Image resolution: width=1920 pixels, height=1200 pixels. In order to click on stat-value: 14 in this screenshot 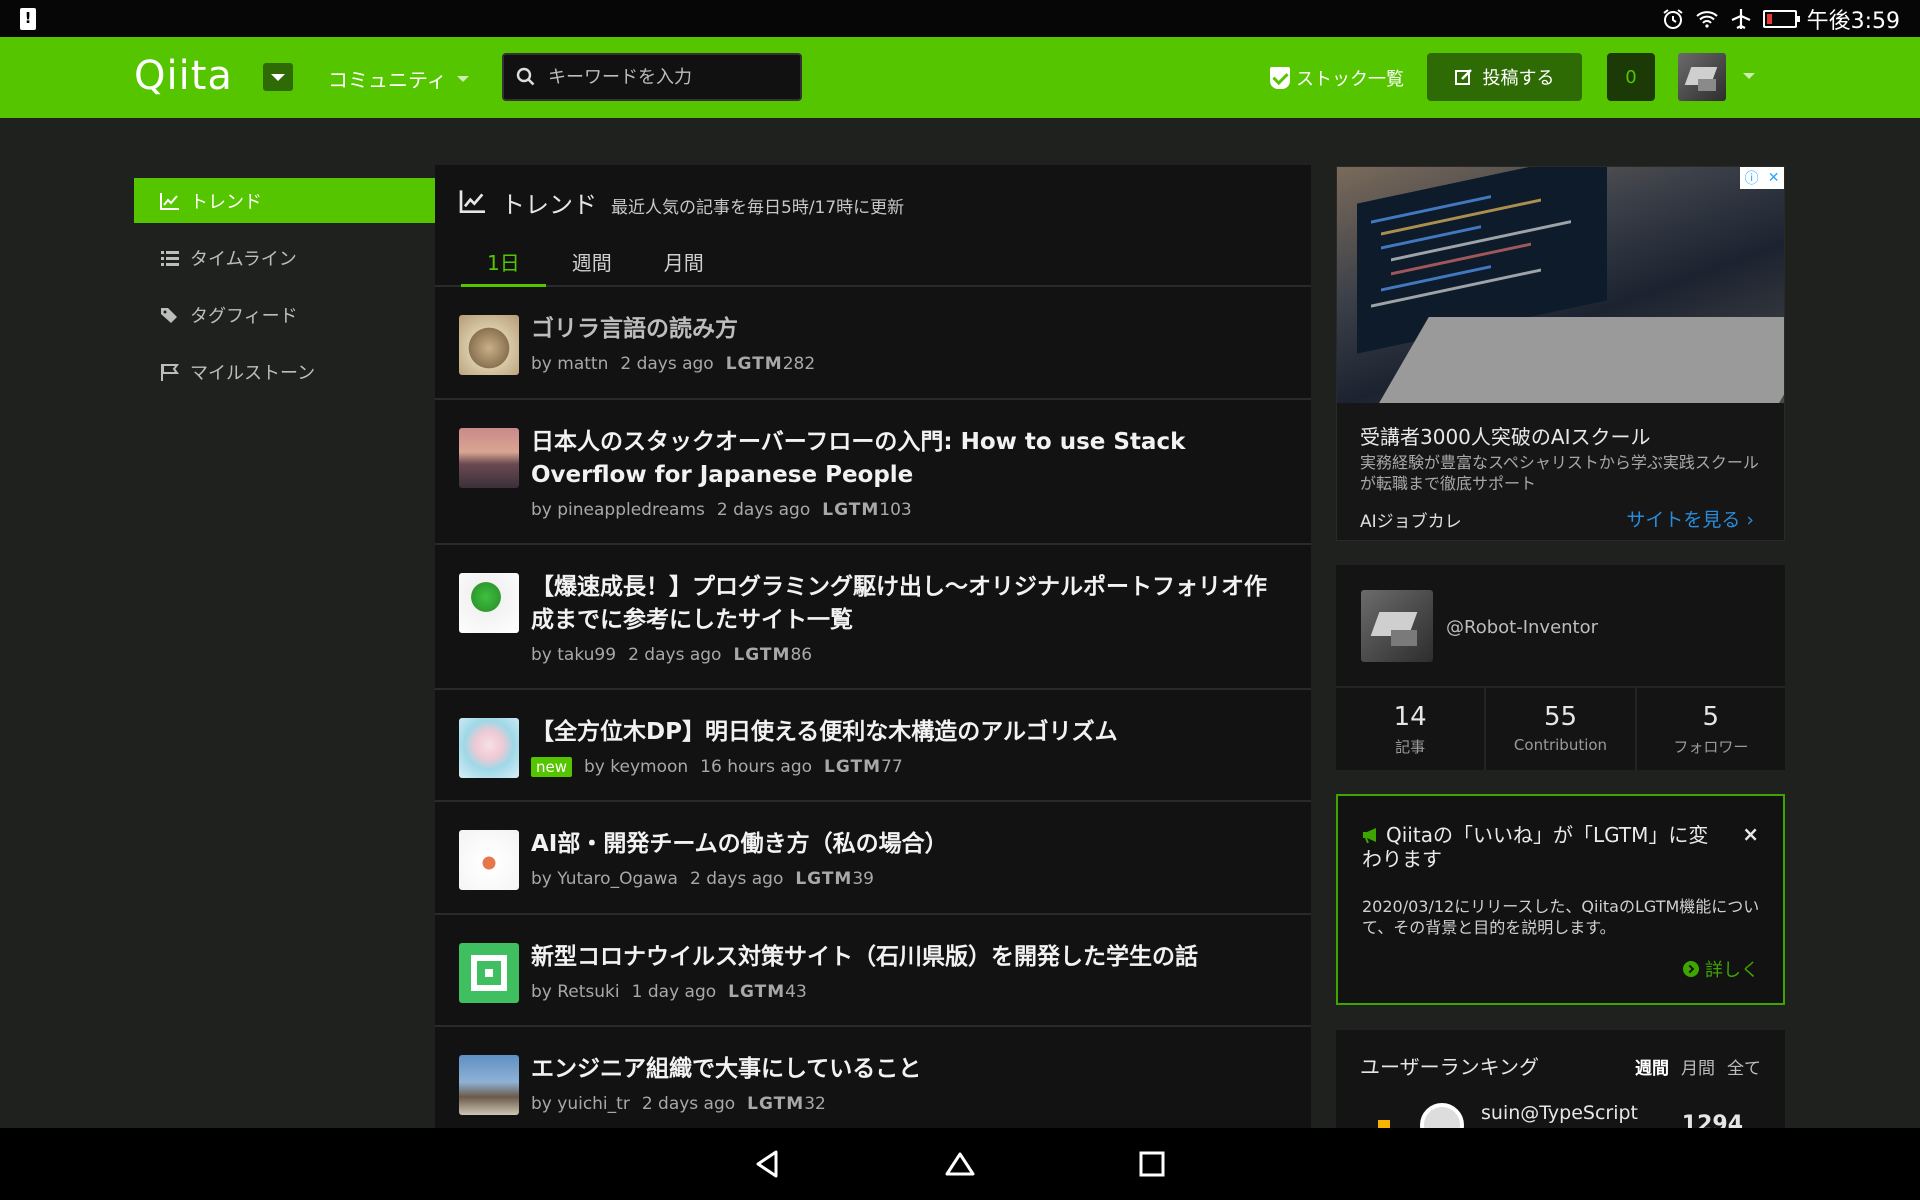, I will do `click(1410, 717)`.